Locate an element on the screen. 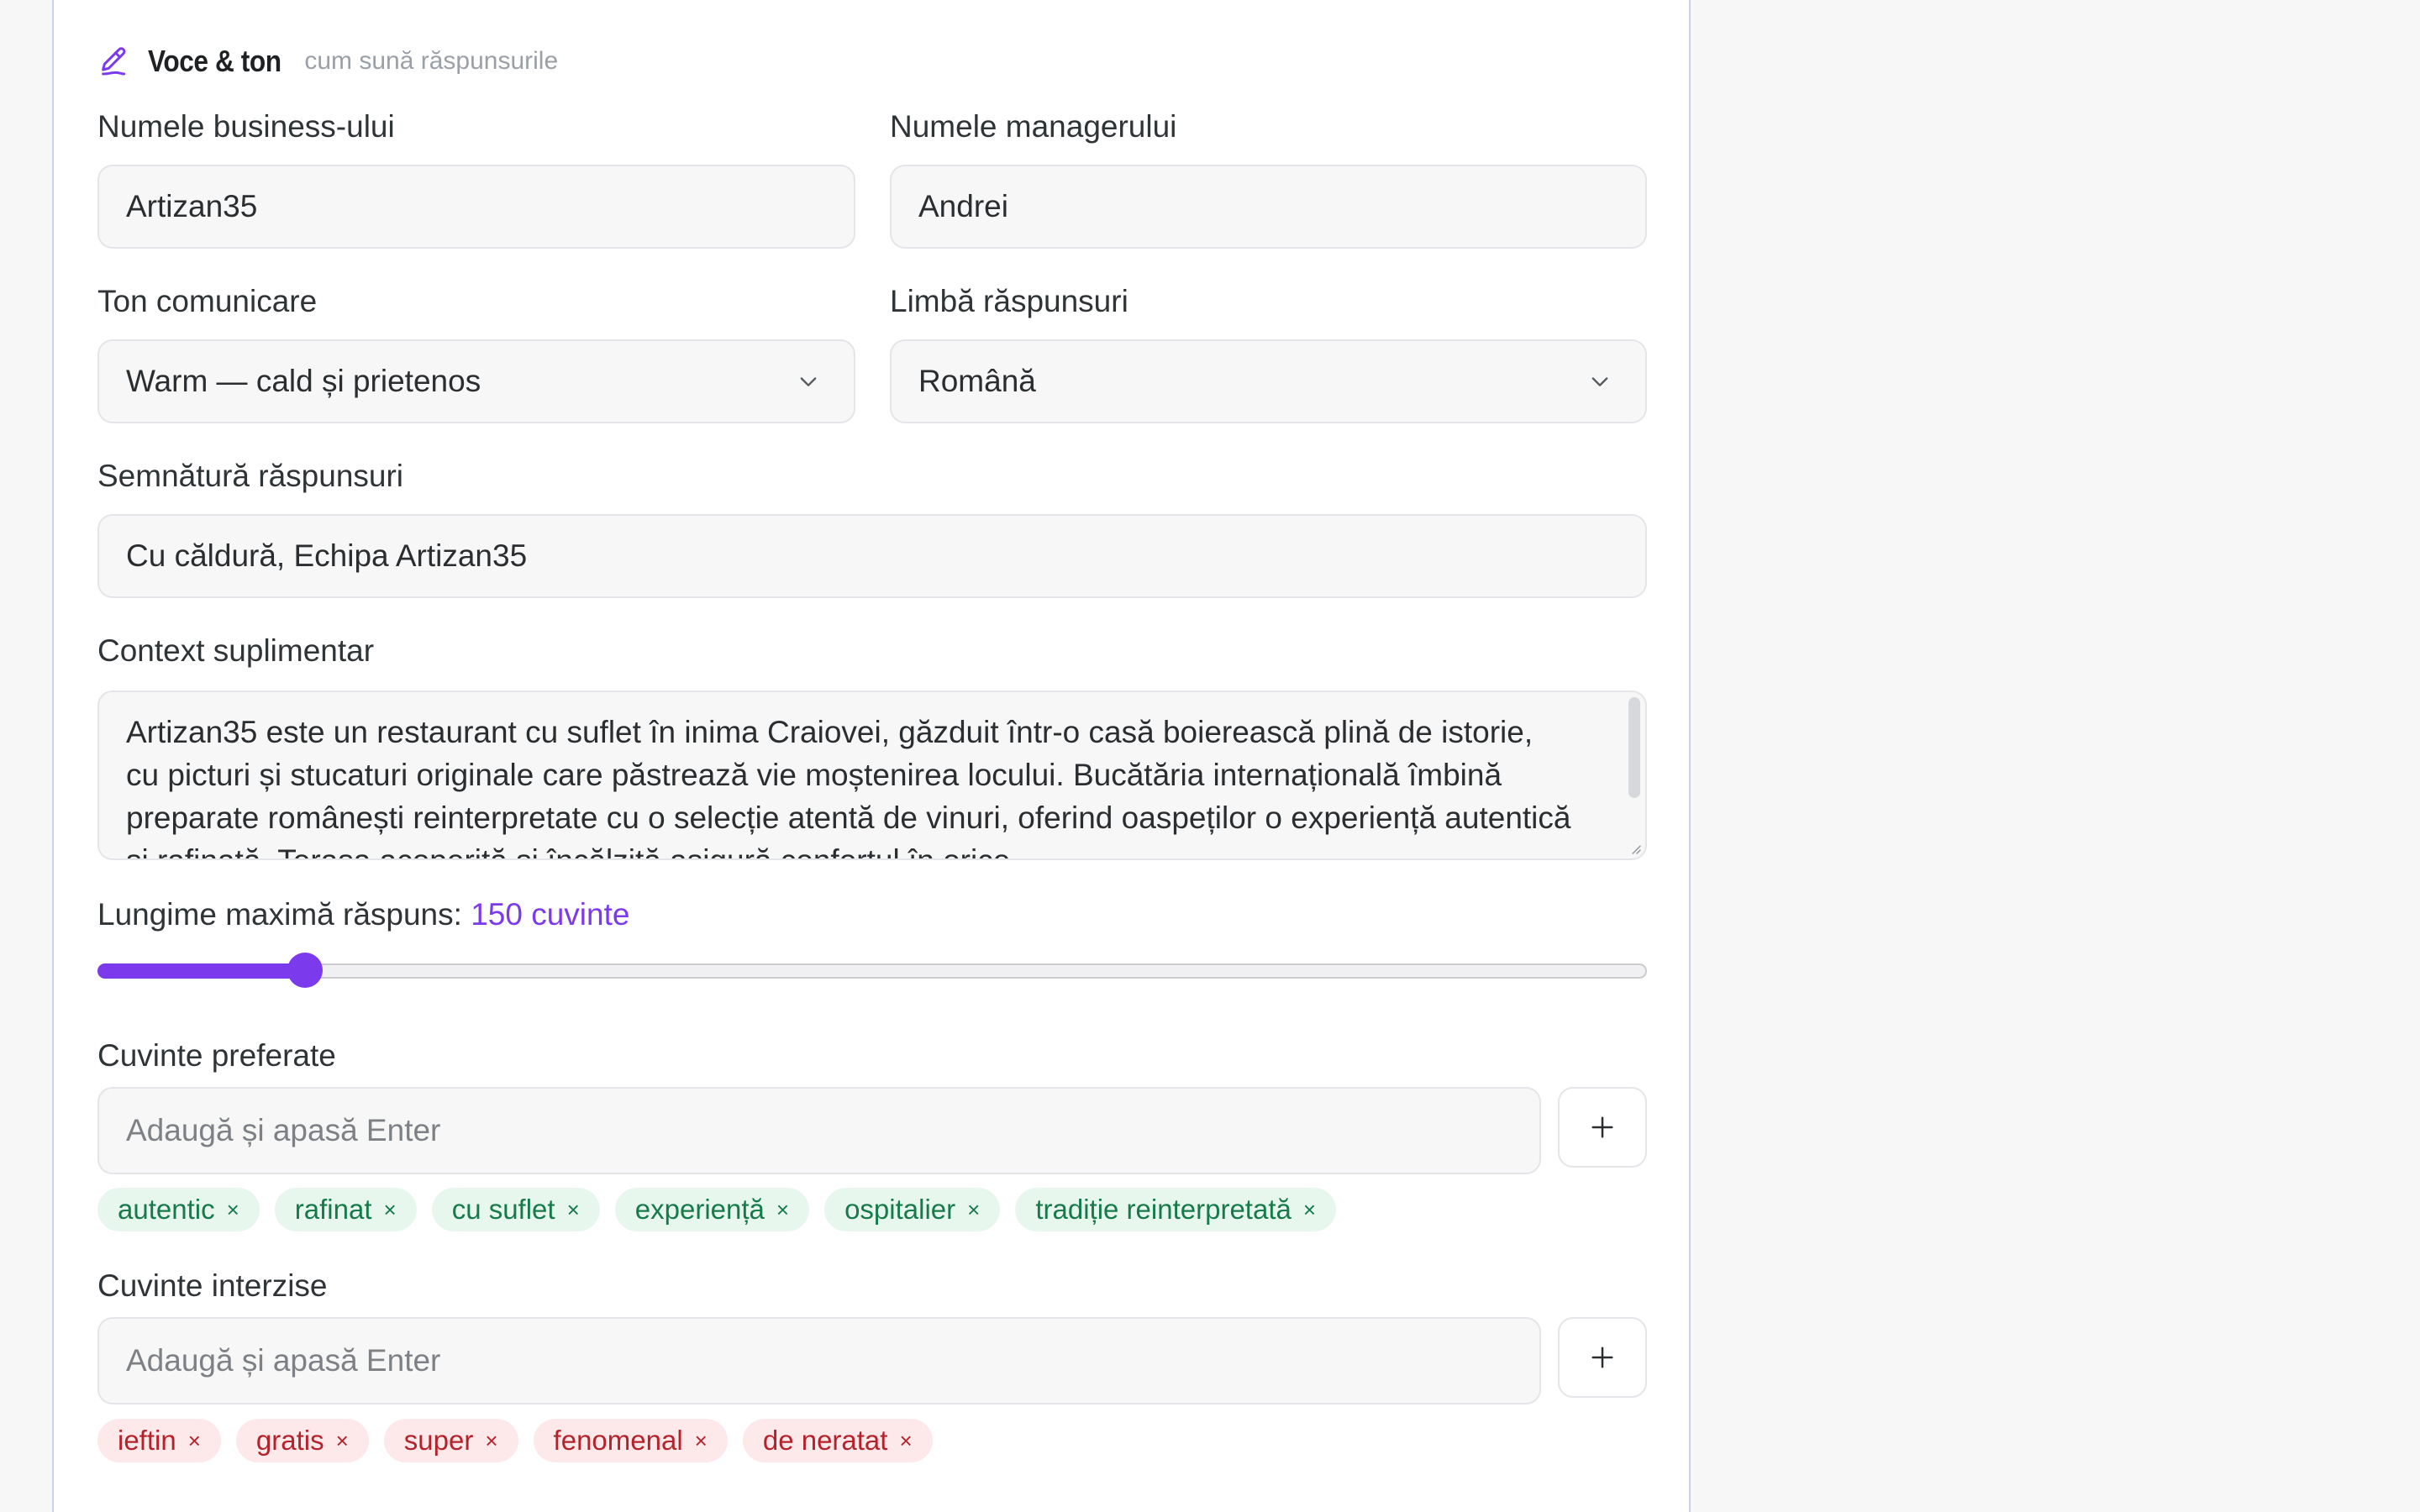  section-header: Voce & ton cum sună răspunsurile is located at coordinates (327, 61).